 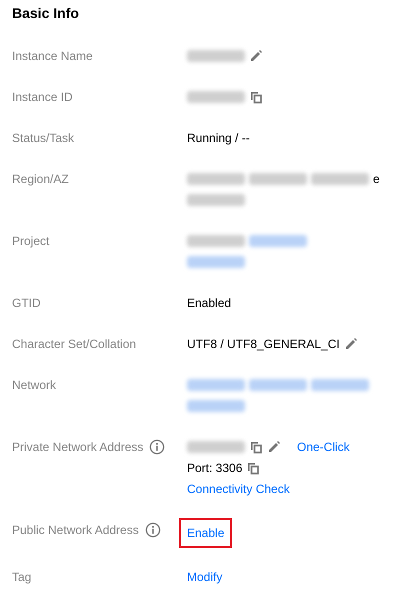 What do you see at coordinates (218, 138) in the screenshot?
I see `value-text: Running / --` at bounding box center [218, 138].